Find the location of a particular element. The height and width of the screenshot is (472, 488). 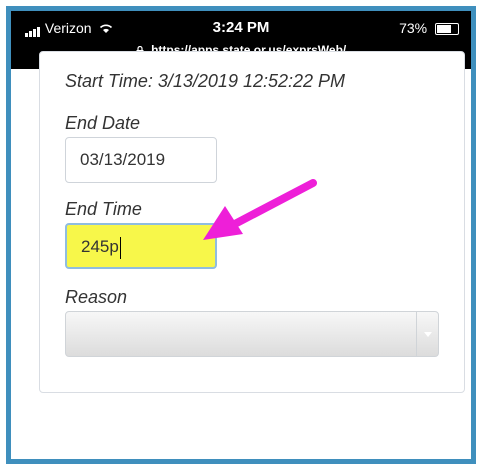

annotation-arrow is located at coordinates (260, 209).